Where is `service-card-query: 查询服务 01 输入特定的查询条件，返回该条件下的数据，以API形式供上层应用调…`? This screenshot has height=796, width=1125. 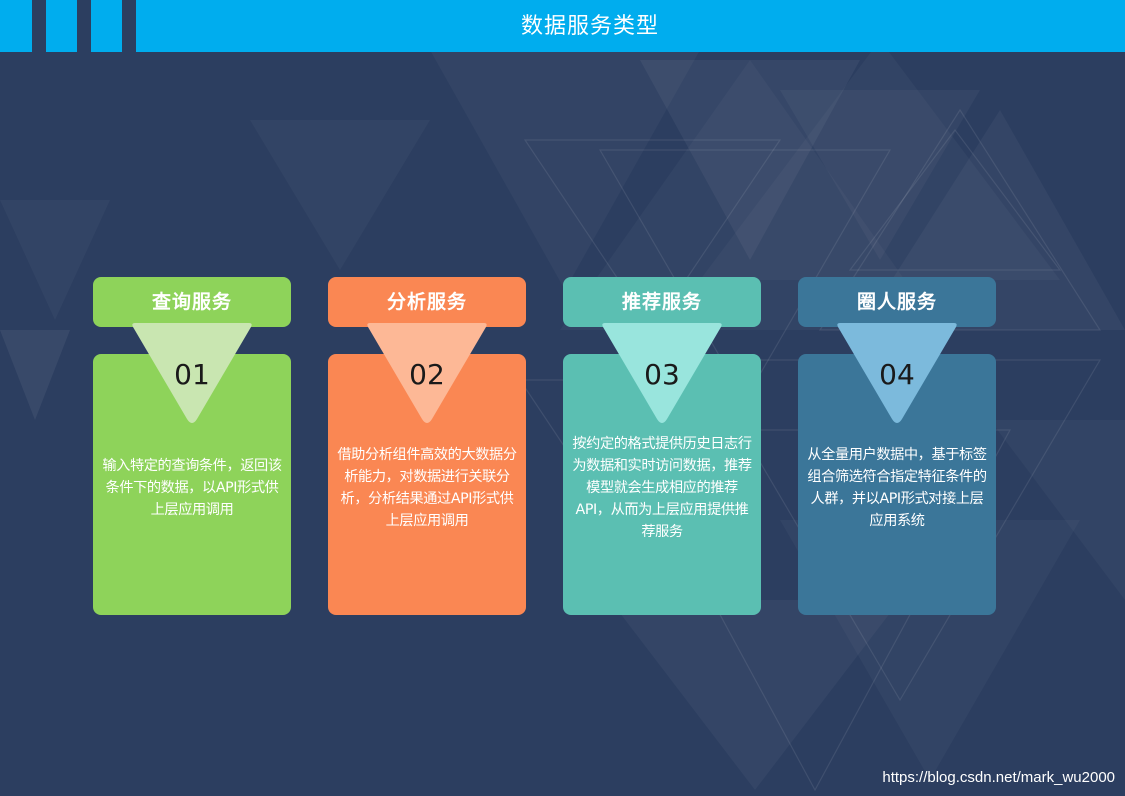 service-card-query: 查询服务 01 输入特定的查询条件，返回该条件下的数据，以API形式供上层应用调… is located at coordinates (192, 446).